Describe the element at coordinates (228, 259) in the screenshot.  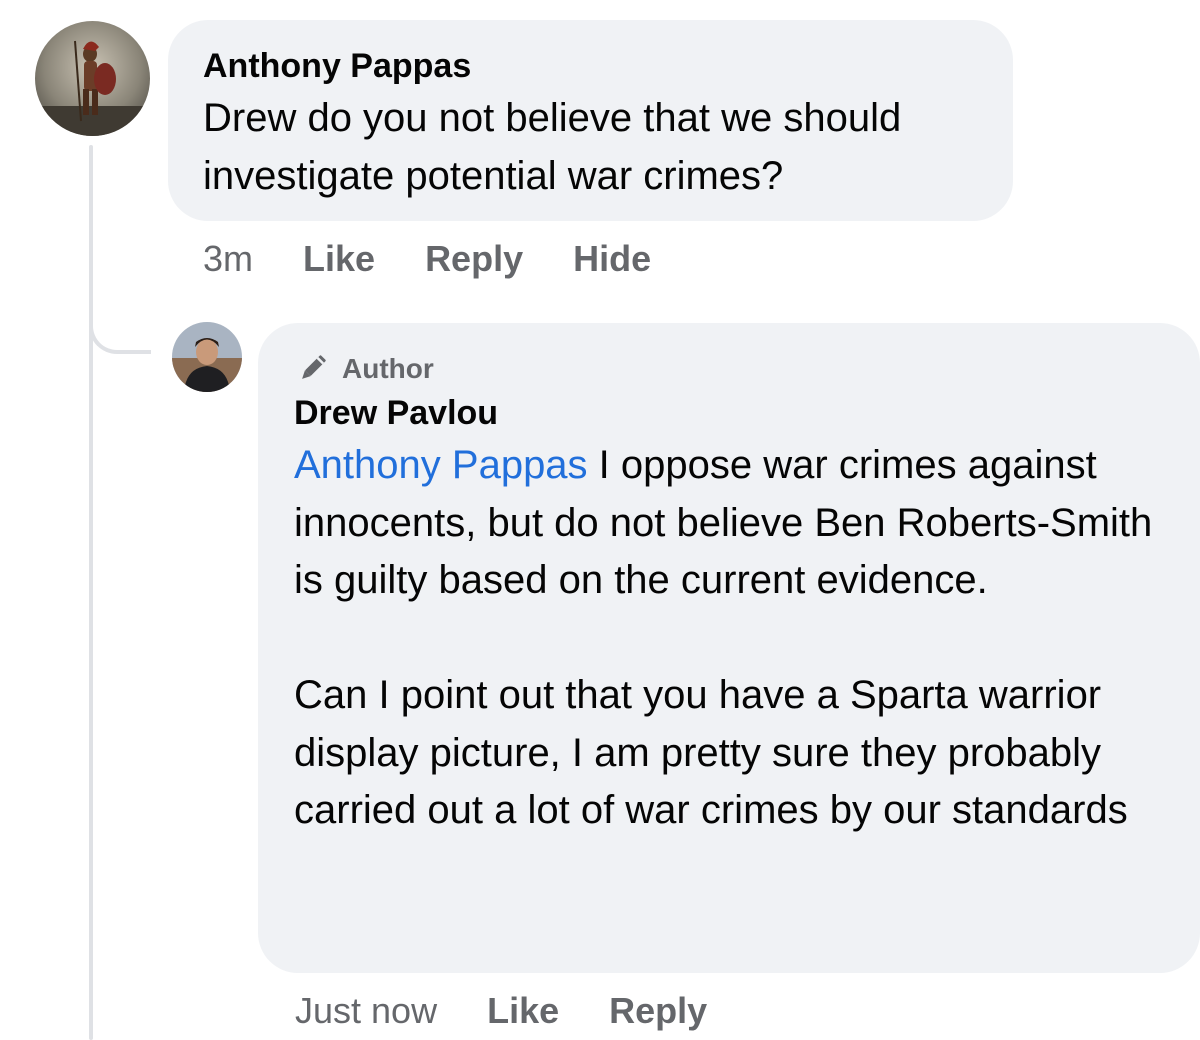
I see `comment-timestamp: 3m` at that location.